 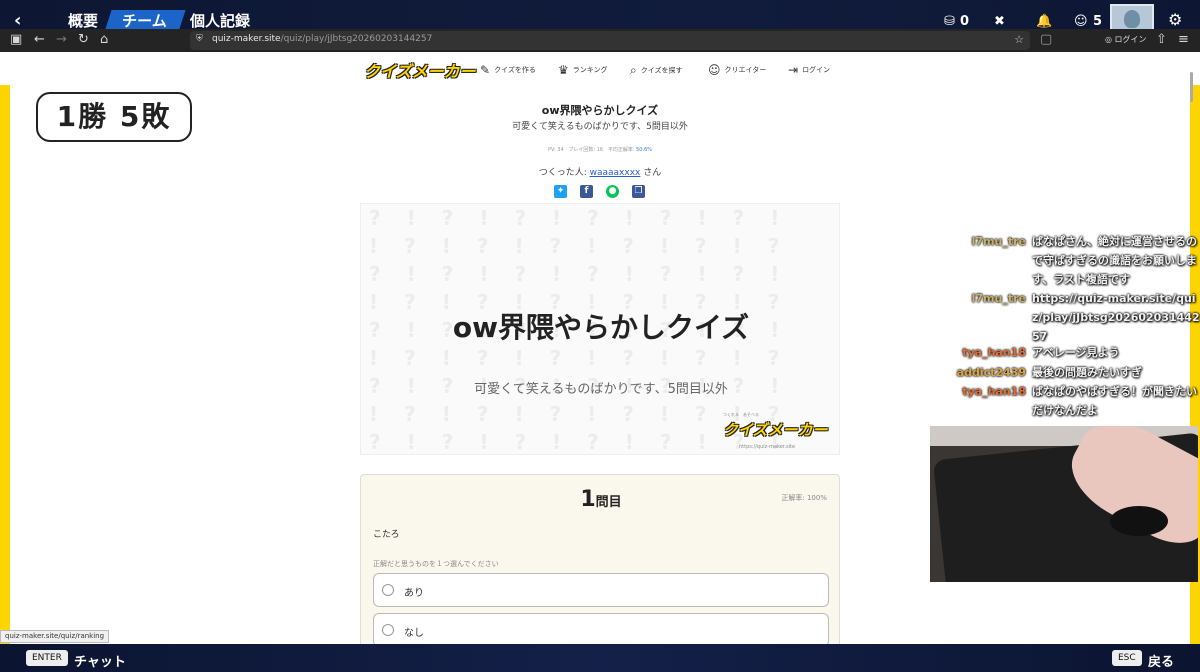 I want to click on user-icon: ☺, so click(x=714, y=70).